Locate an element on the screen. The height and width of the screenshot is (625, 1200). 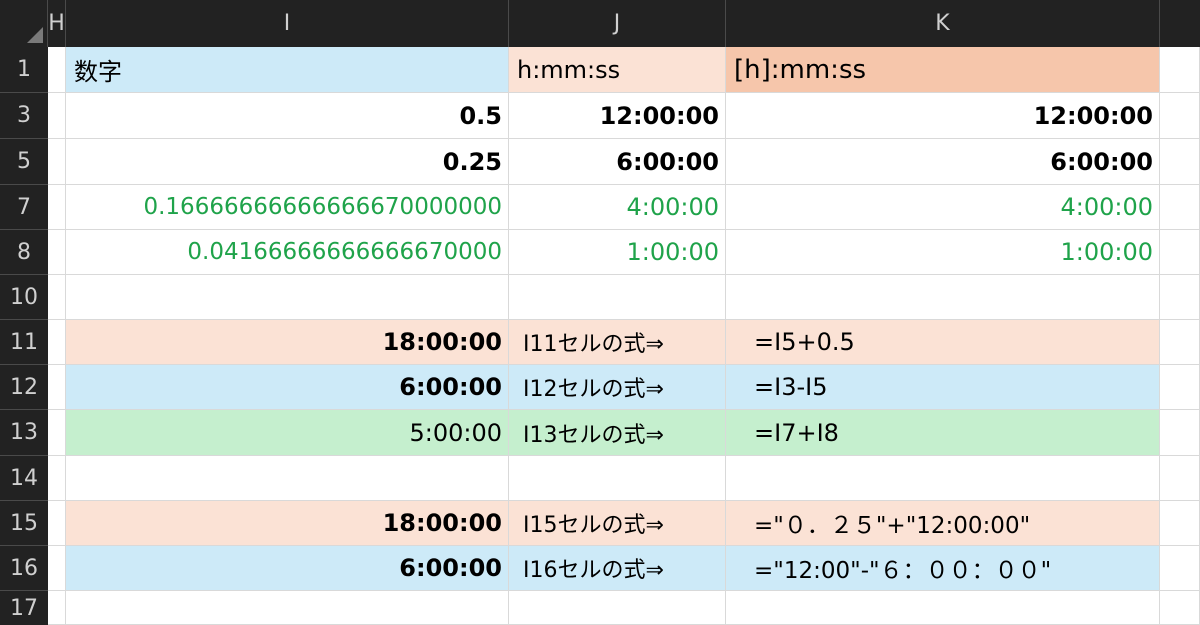
table-row: 5:00:00 I13セルの式⇒ =I7+I8 is located at coordinates (624, 433).